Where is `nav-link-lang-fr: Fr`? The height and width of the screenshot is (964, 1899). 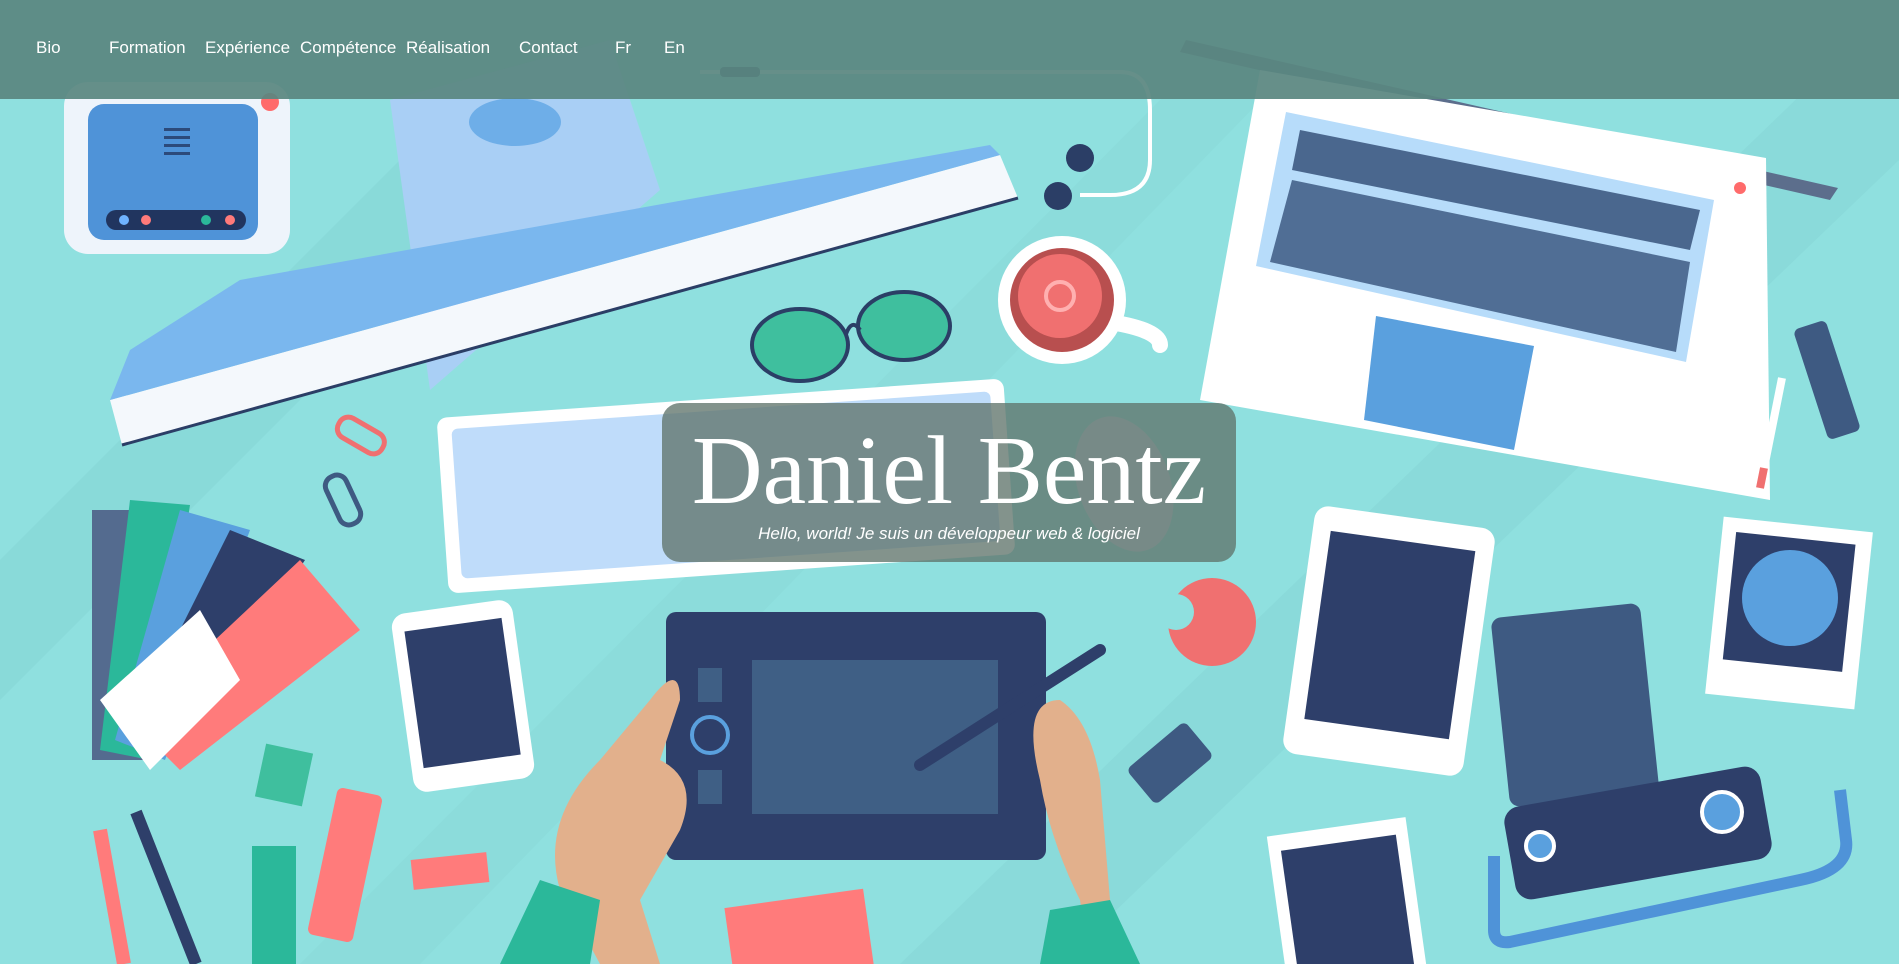 nav-link-lang-fr: Fr is located at coordinates (623, 48).